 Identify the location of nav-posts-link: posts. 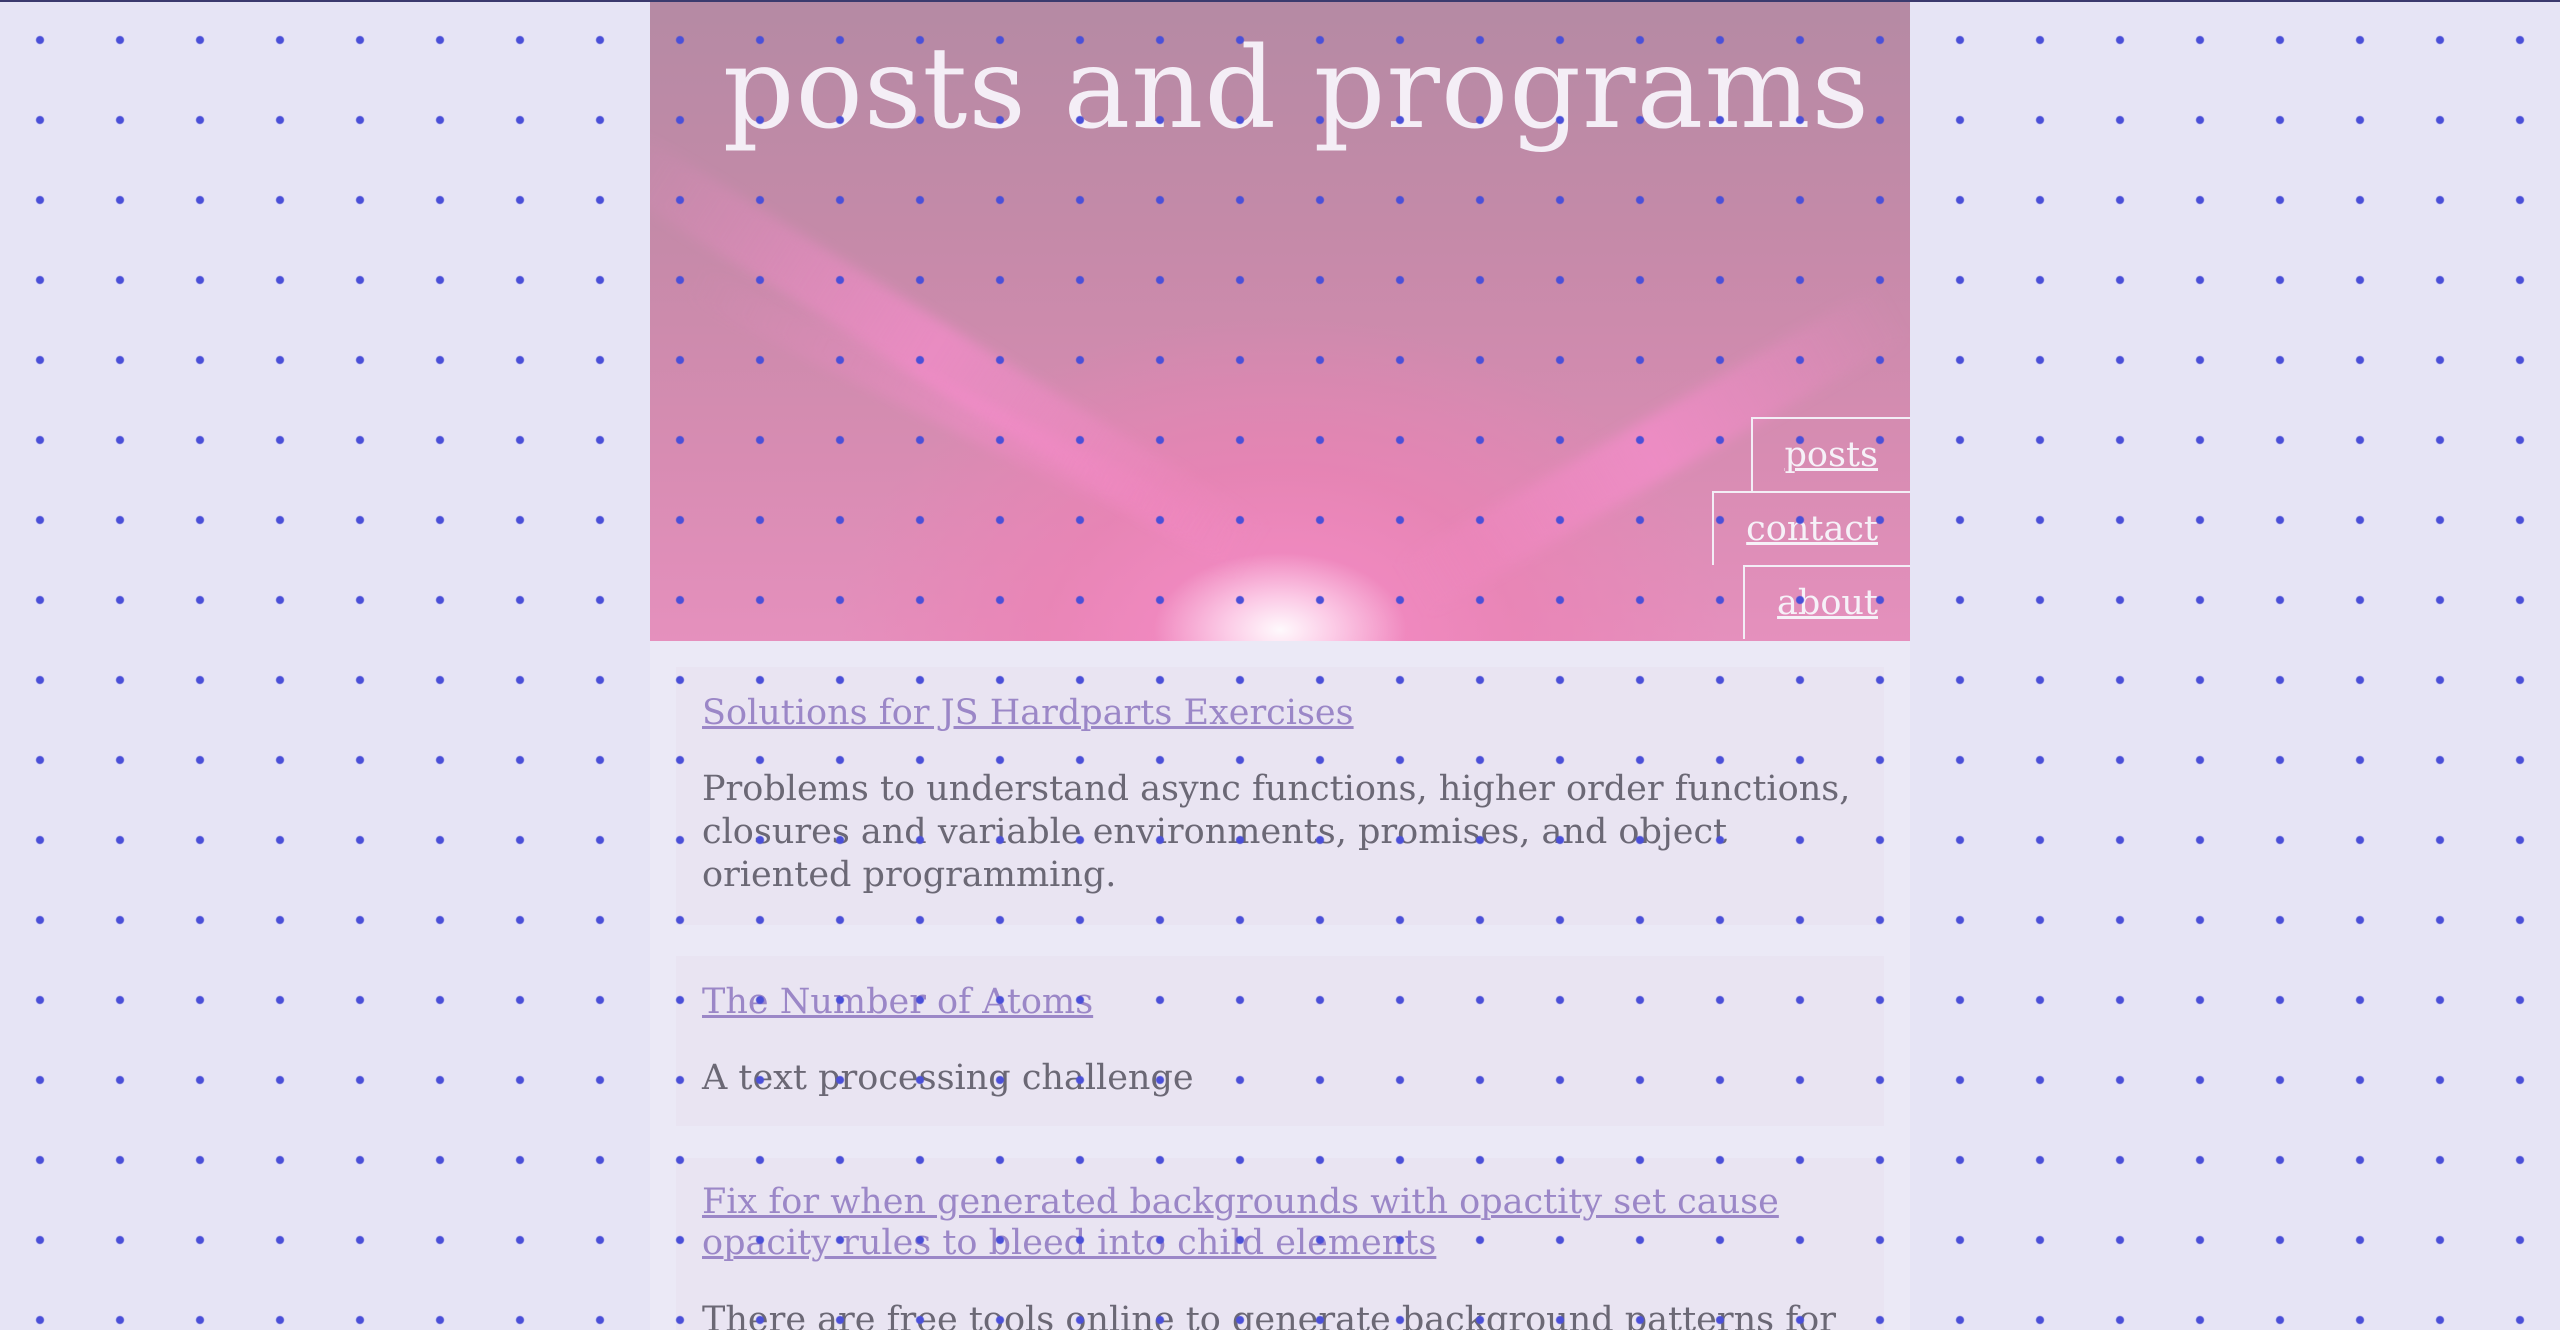
(1830, 454).